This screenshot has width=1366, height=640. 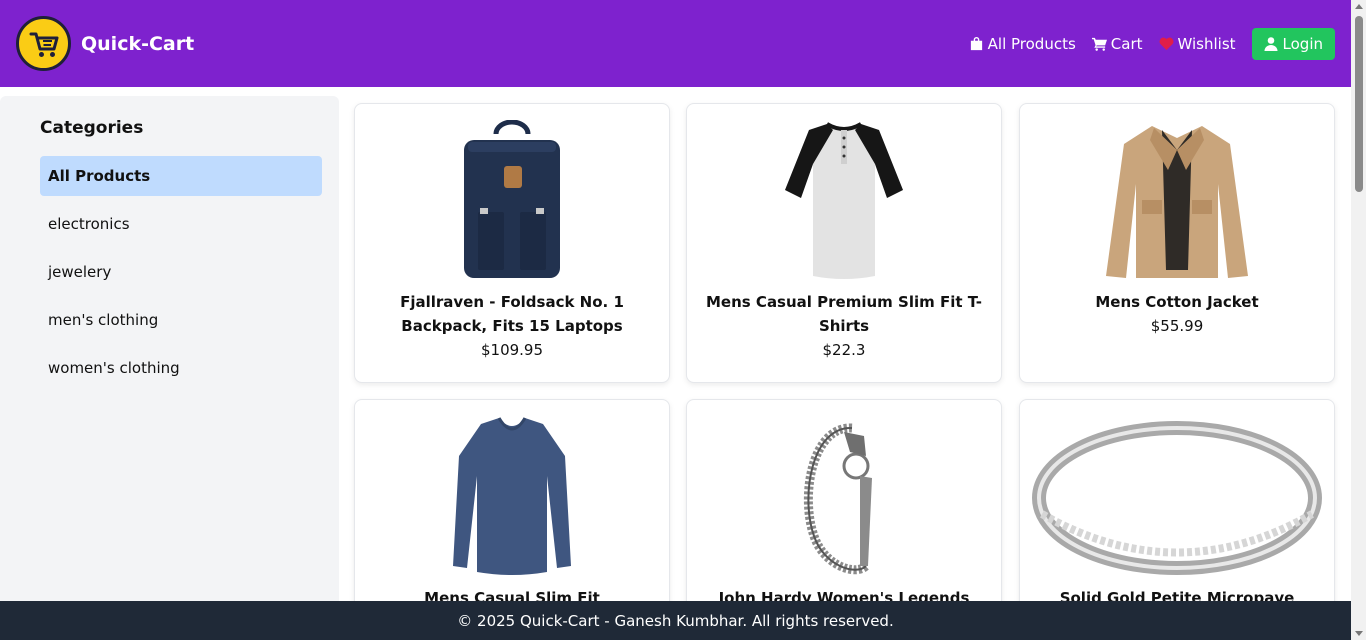 I want to click on product-title: Mens Casual Premium Slim Fit T-Shirts, so click(x=844, y=314).